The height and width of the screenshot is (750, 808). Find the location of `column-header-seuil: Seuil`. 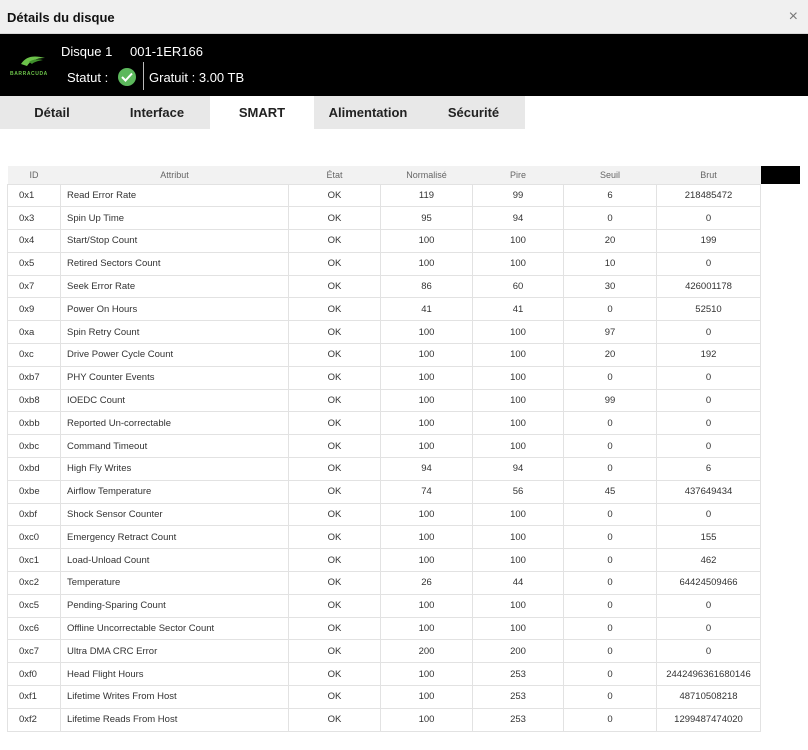

column-header-seuil: Seuil is located at coordinates (610, 175).